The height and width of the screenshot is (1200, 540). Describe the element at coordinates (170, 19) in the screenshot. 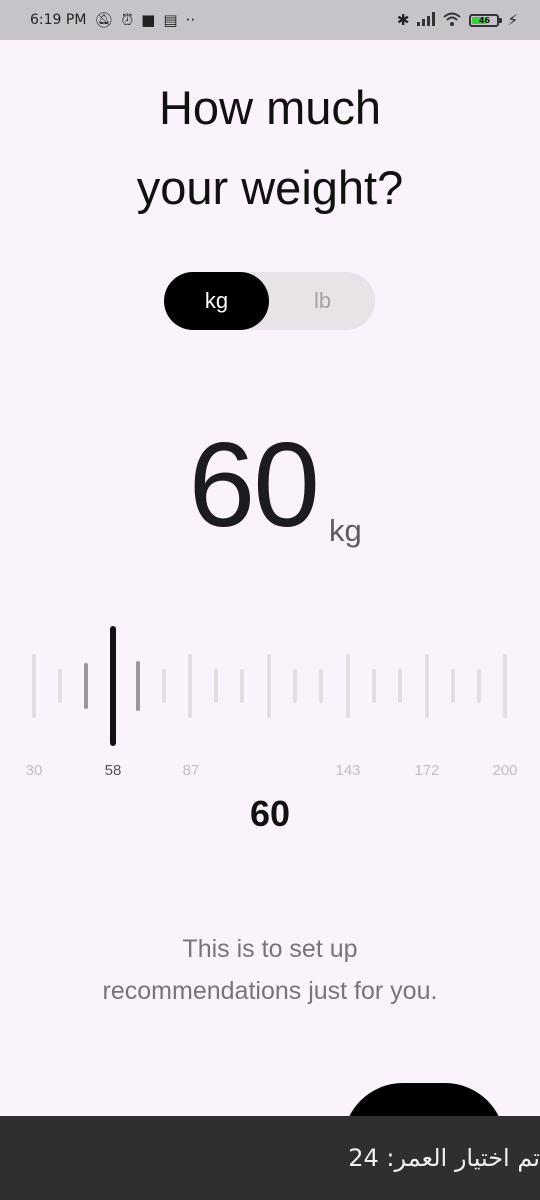

I see `card-icon: ▤` at that location.